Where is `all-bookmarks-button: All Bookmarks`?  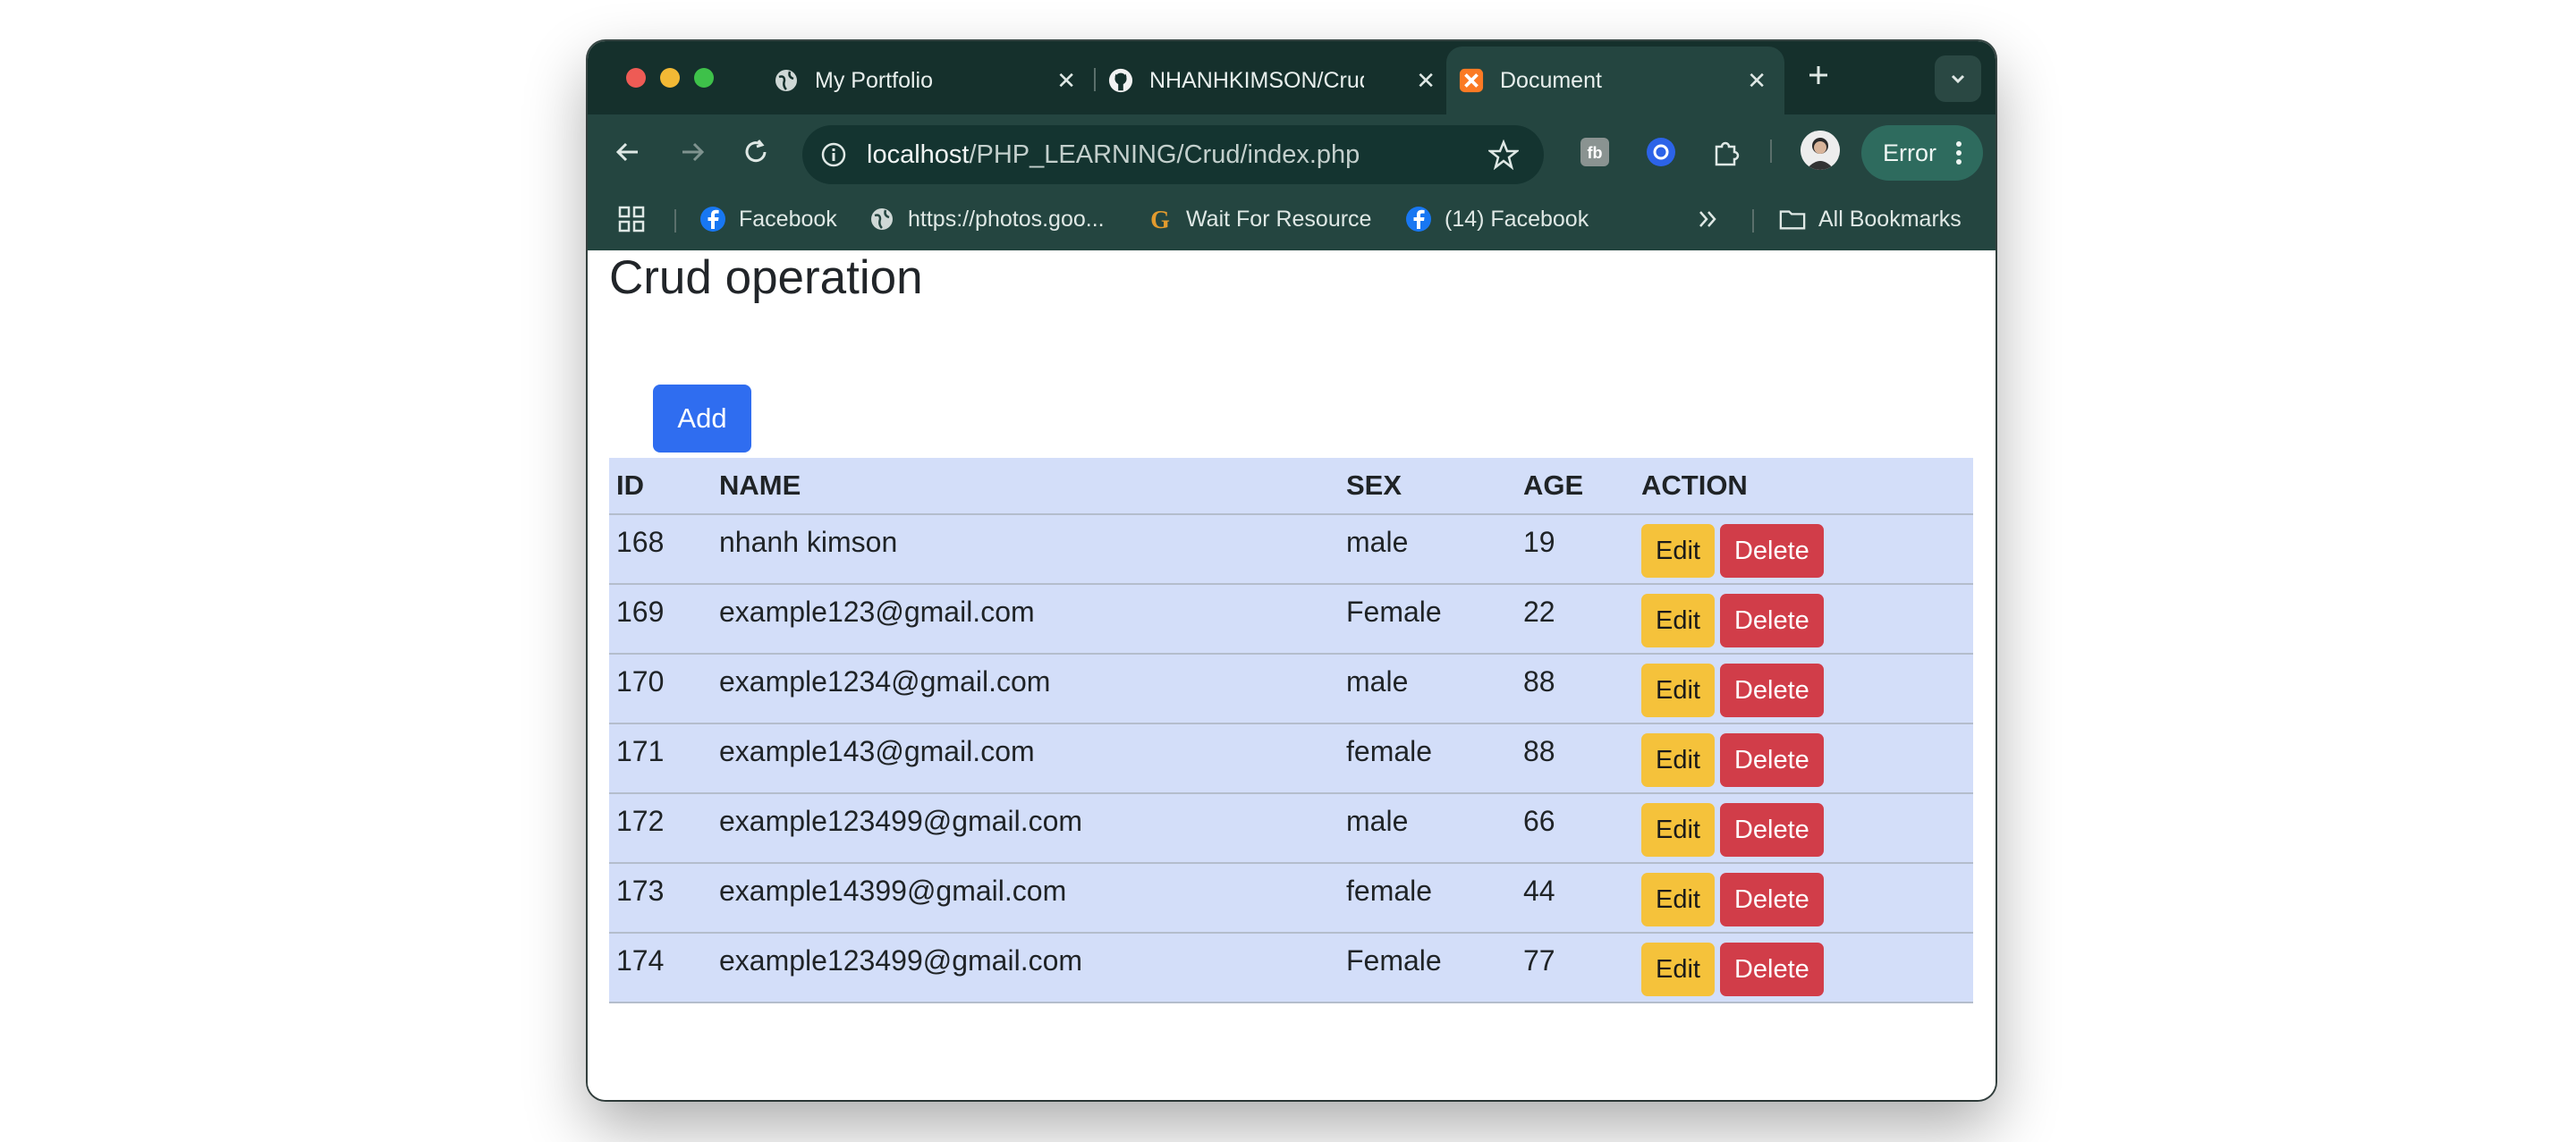 all-bookmarks-button: All Bookmarks is located at coordinates (1870, 220).